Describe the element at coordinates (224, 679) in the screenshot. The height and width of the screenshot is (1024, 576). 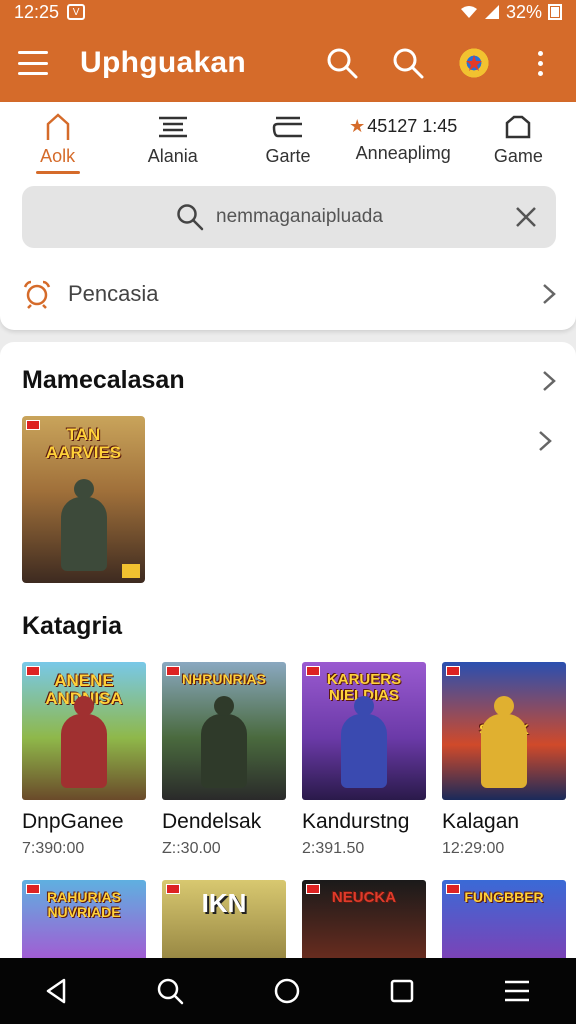
I see `game-art-text: NHRUNRIAS` at that location.